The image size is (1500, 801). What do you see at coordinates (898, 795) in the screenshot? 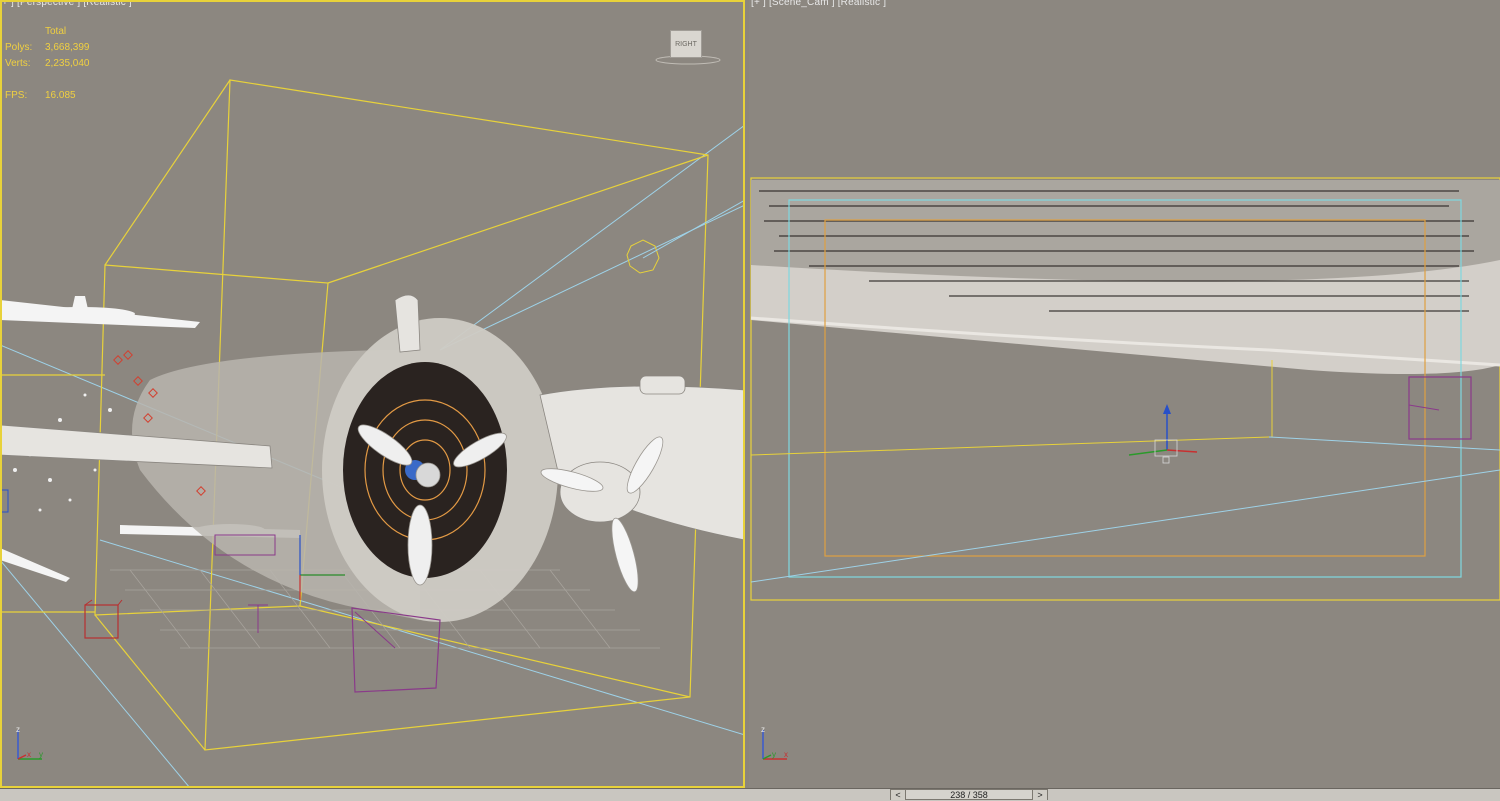
I see `prev-frame-button: <` at bounding box center [898, 795].